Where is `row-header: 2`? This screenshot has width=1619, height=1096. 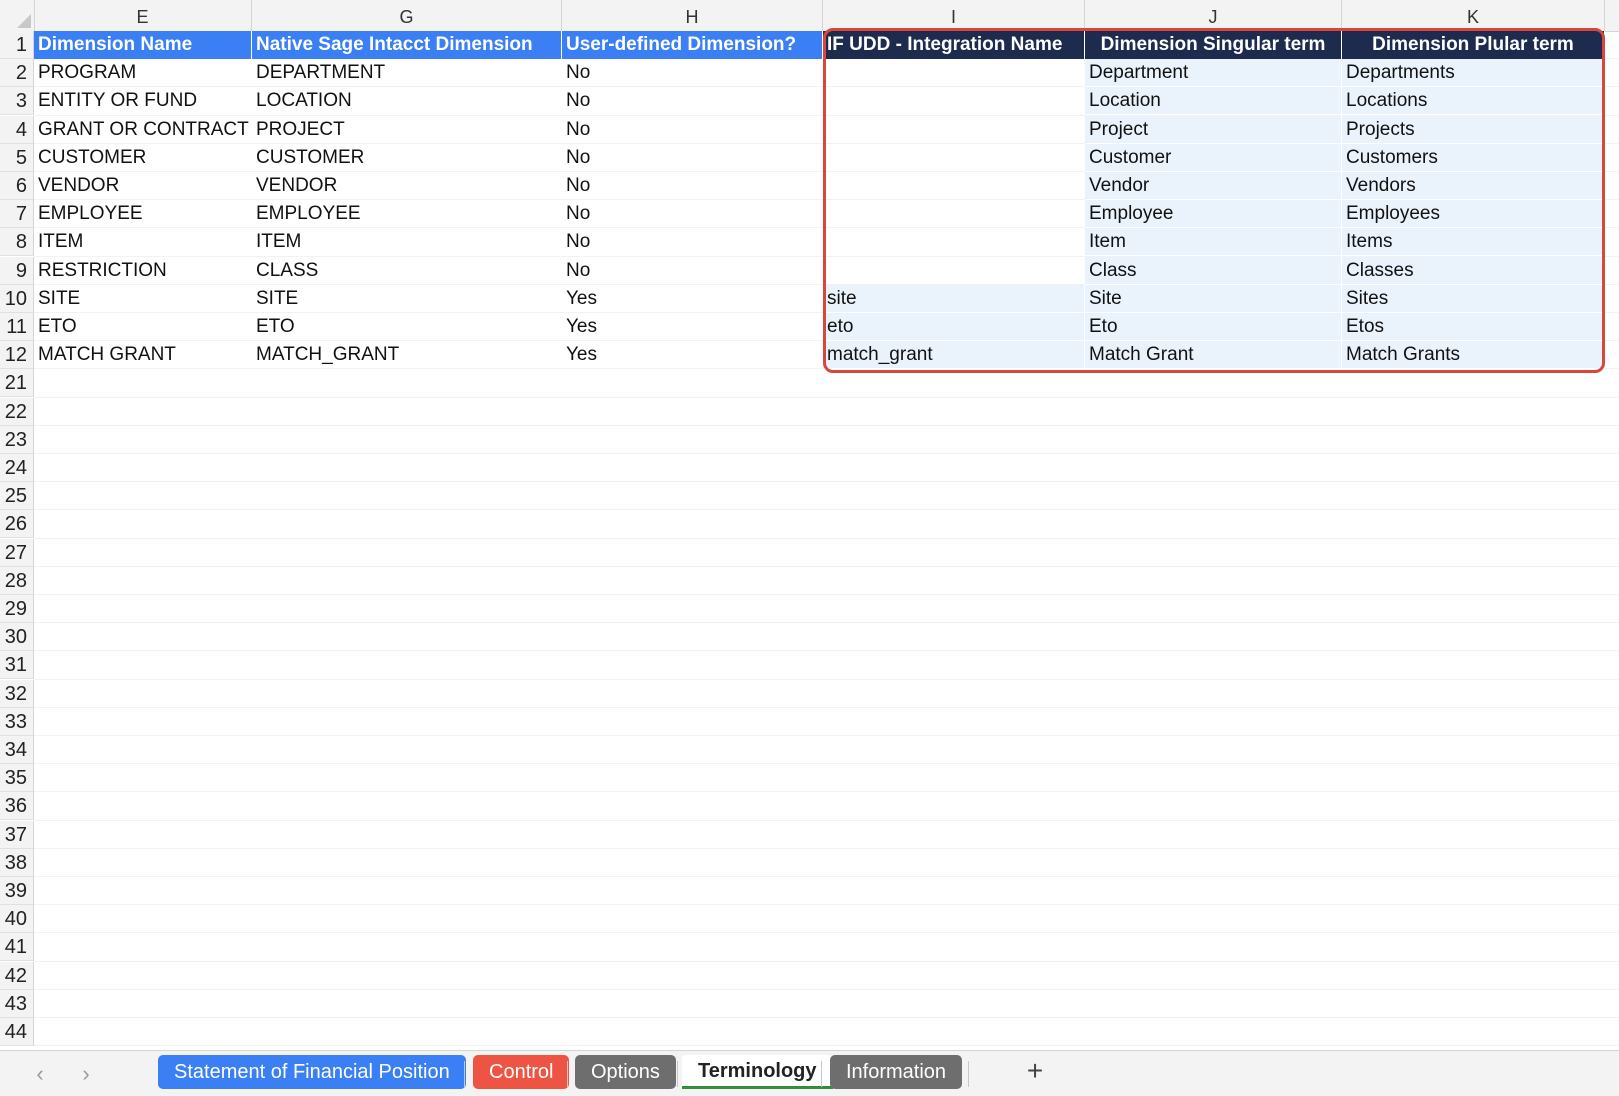
row-header: 2 is located at coordinates (17, 73).